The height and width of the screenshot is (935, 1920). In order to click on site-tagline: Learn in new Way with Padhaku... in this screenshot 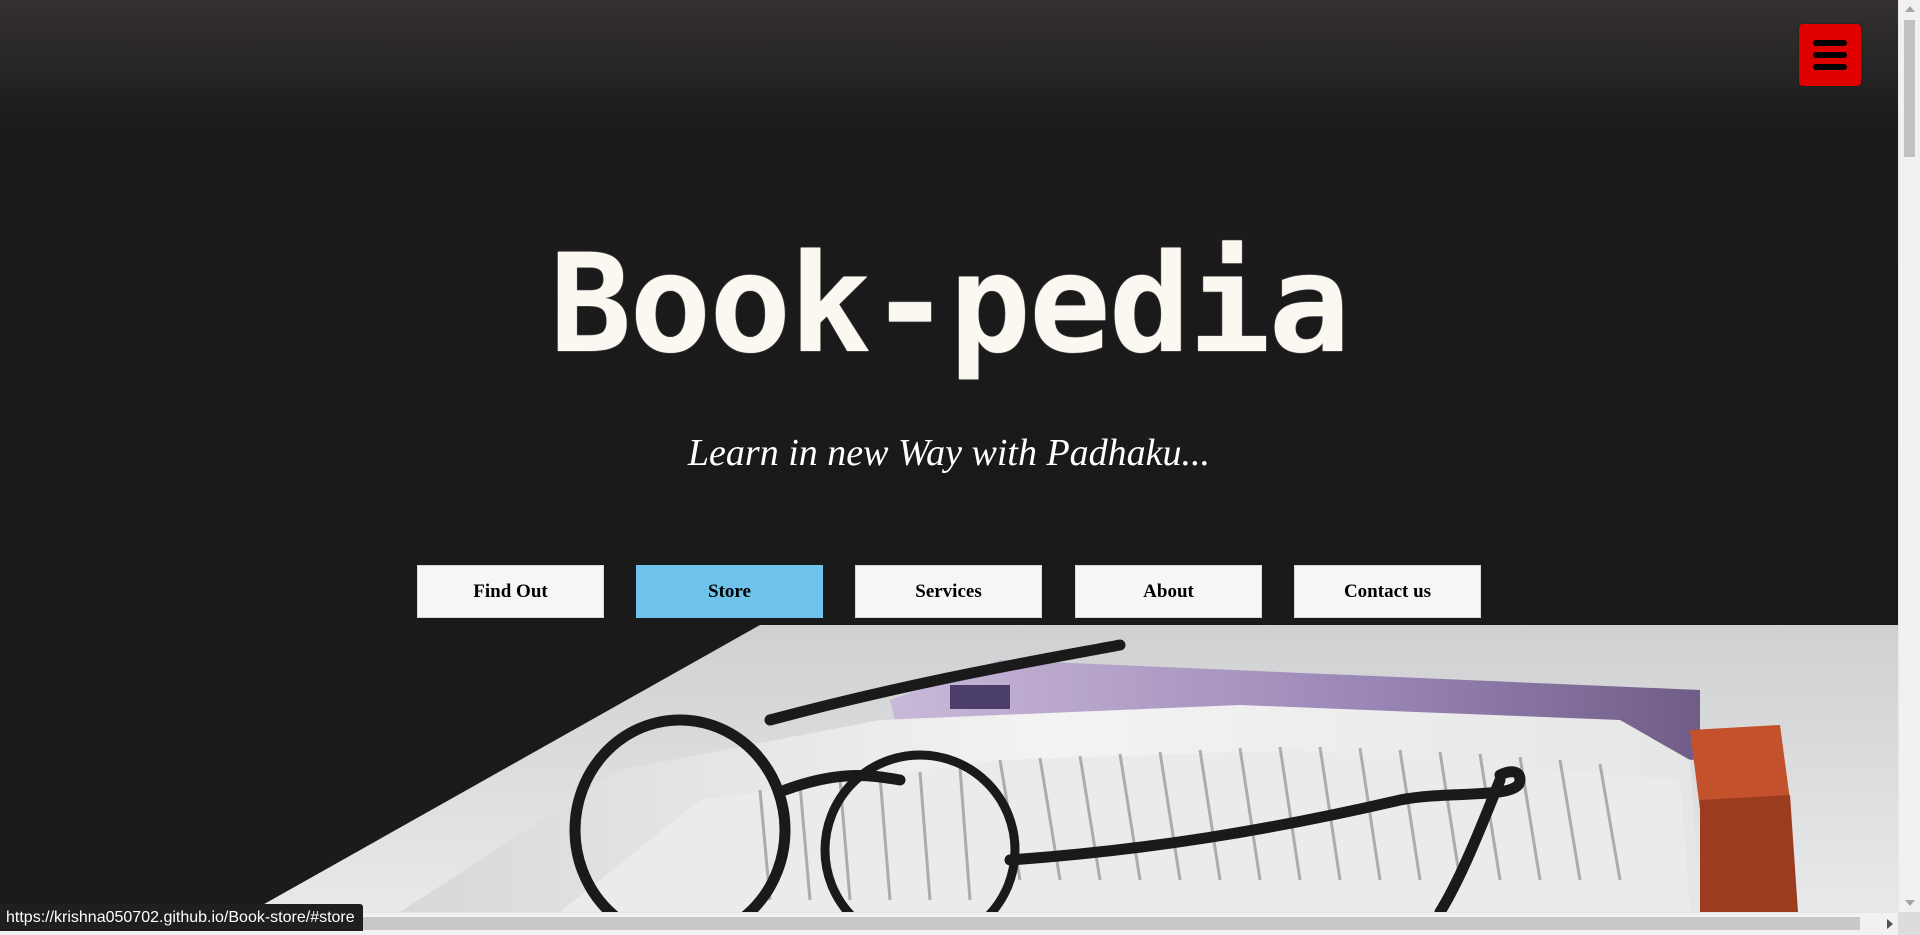, I will do `click(949, 453)`.